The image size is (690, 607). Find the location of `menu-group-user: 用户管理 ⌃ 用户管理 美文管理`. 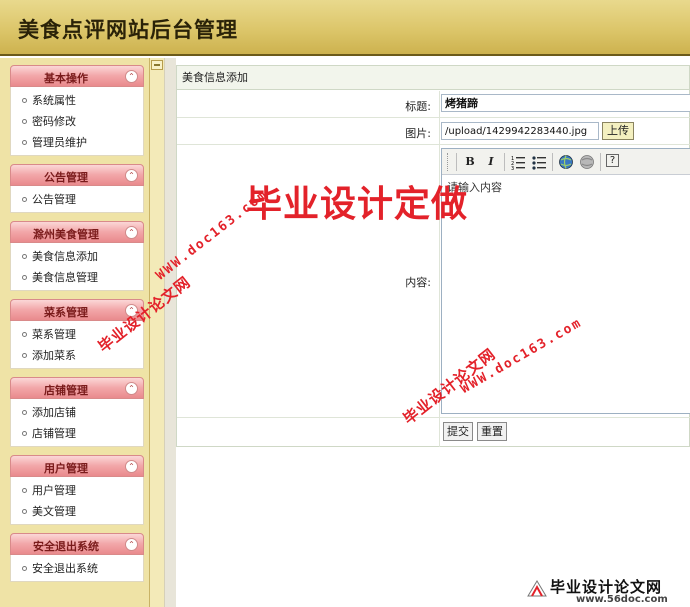

menu-group-user: 用户管理 ⌃ 用户管理 美文管理 is located at coordinates (77, 490).